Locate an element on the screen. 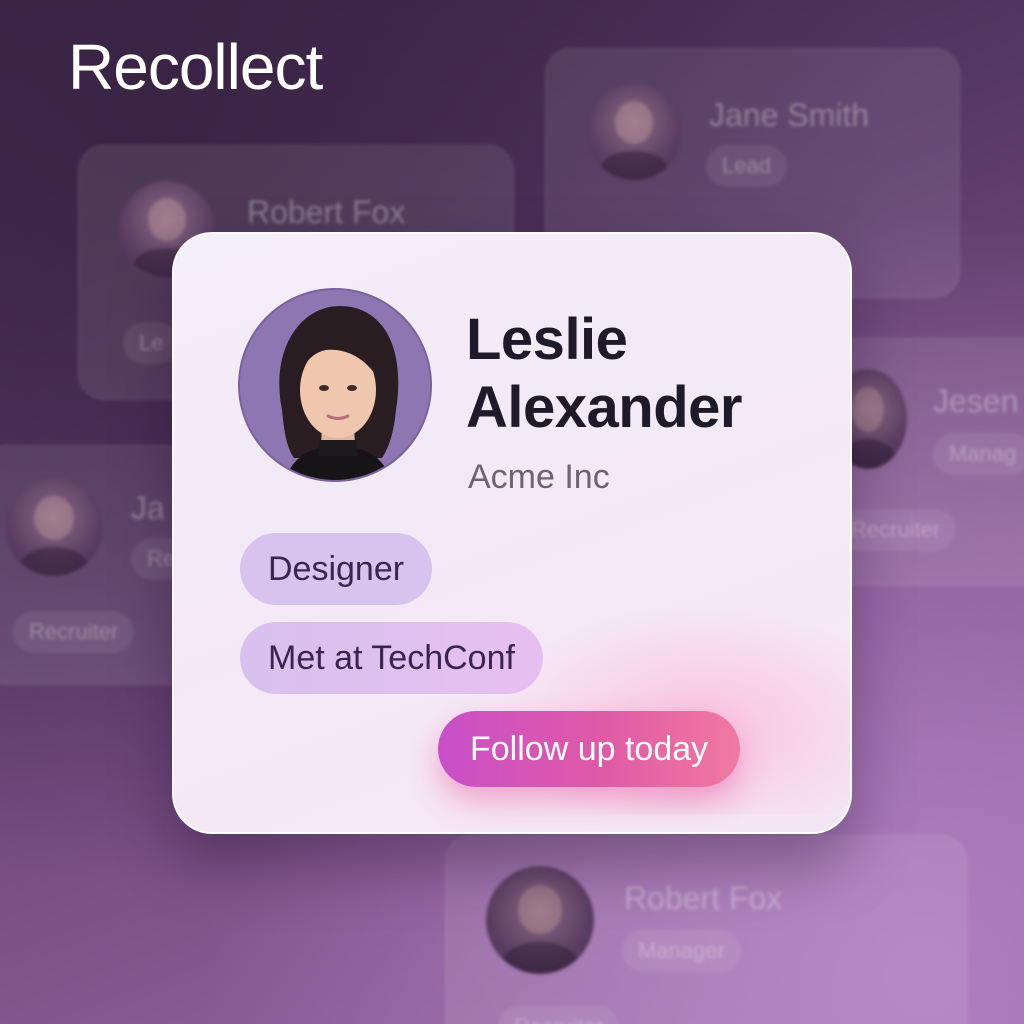 The image size is (1024, 1024). contact-tag: Manager is located at coordinates (681, 951).